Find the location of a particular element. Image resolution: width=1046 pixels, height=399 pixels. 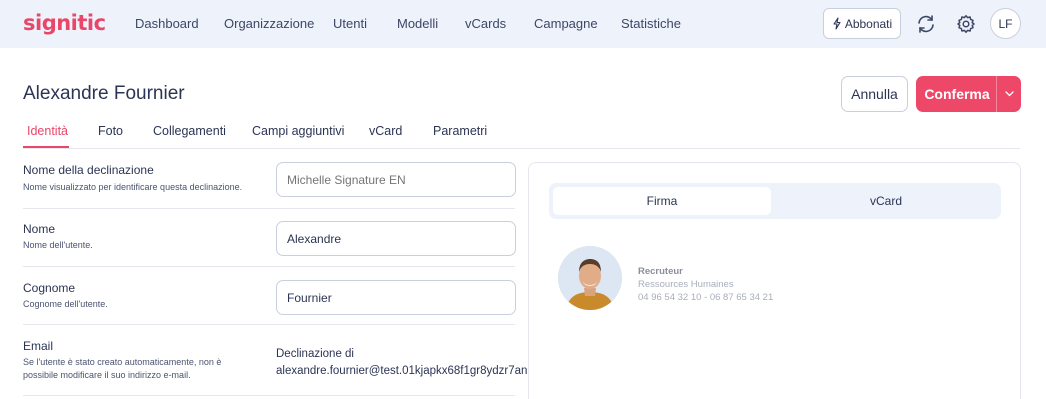

cancel-button: Annulla is located at coordinates (874, 94).